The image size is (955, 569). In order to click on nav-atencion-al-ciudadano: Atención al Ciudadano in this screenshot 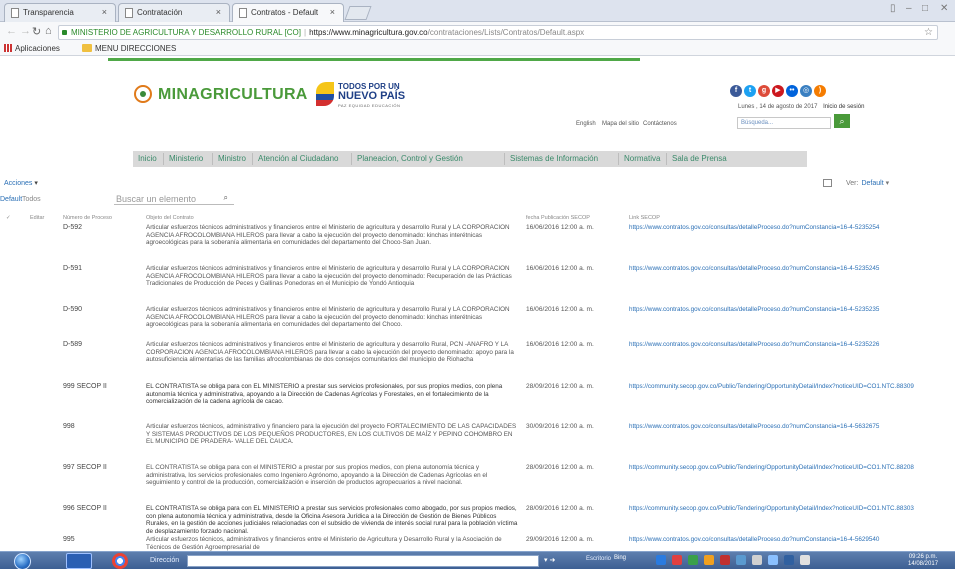, I will do `click(298, 158)`.